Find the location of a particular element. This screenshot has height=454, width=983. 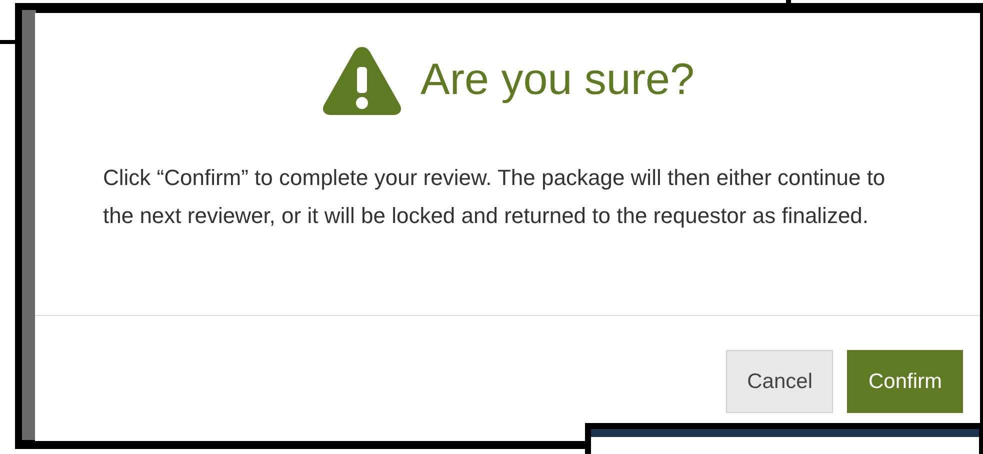

dialog-message: Click “Confirm” to complete your review. The package will then either continue to the next reviewer, or it will be locked and returned to the requestor as finalized. is located at coordinates (494, 197).